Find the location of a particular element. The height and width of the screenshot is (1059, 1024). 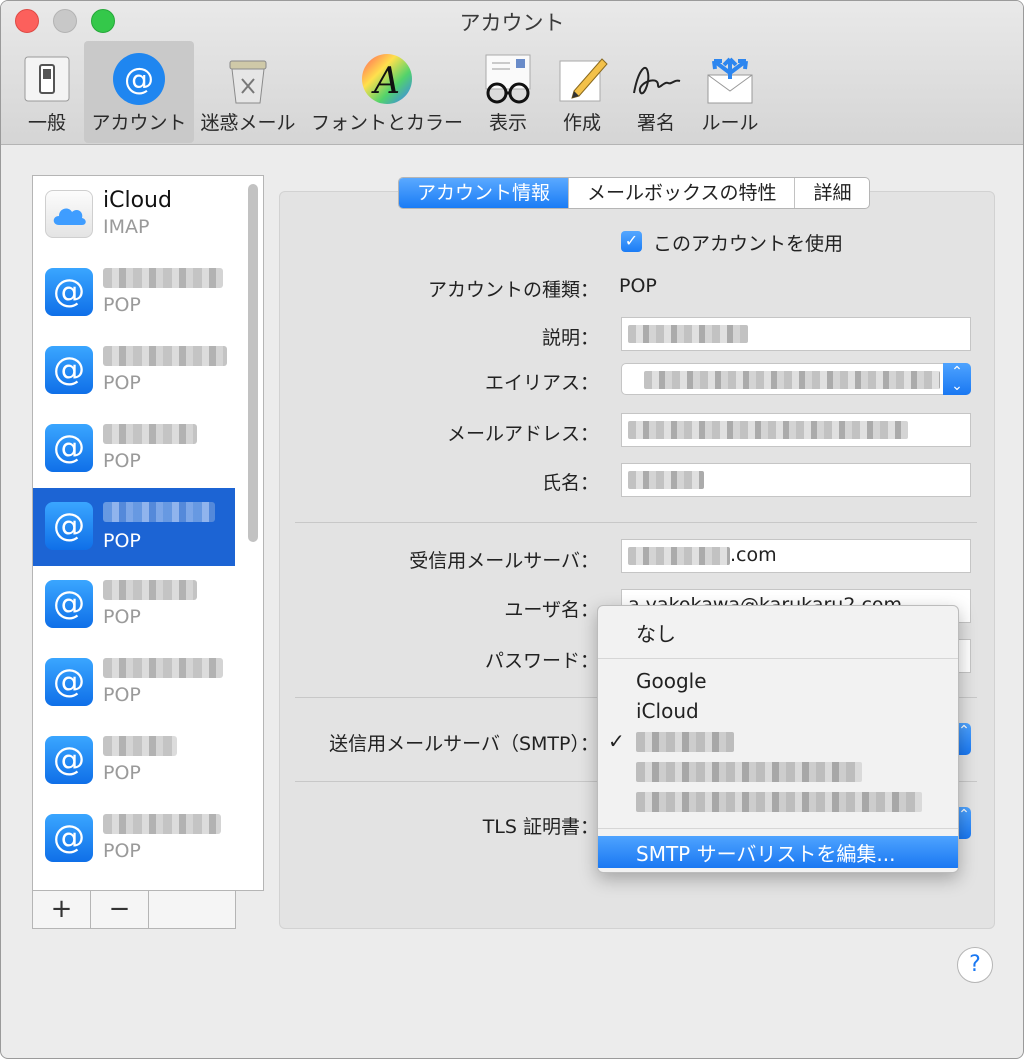

view-glasses-icon is located at coordinates (508, 79).